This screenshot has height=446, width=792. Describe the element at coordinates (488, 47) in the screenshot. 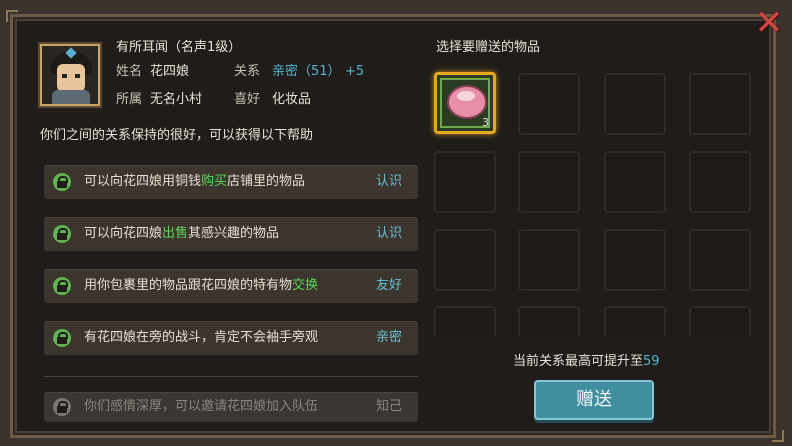

I see `gift-panel-title: 选择要赠送的物品` at that location.